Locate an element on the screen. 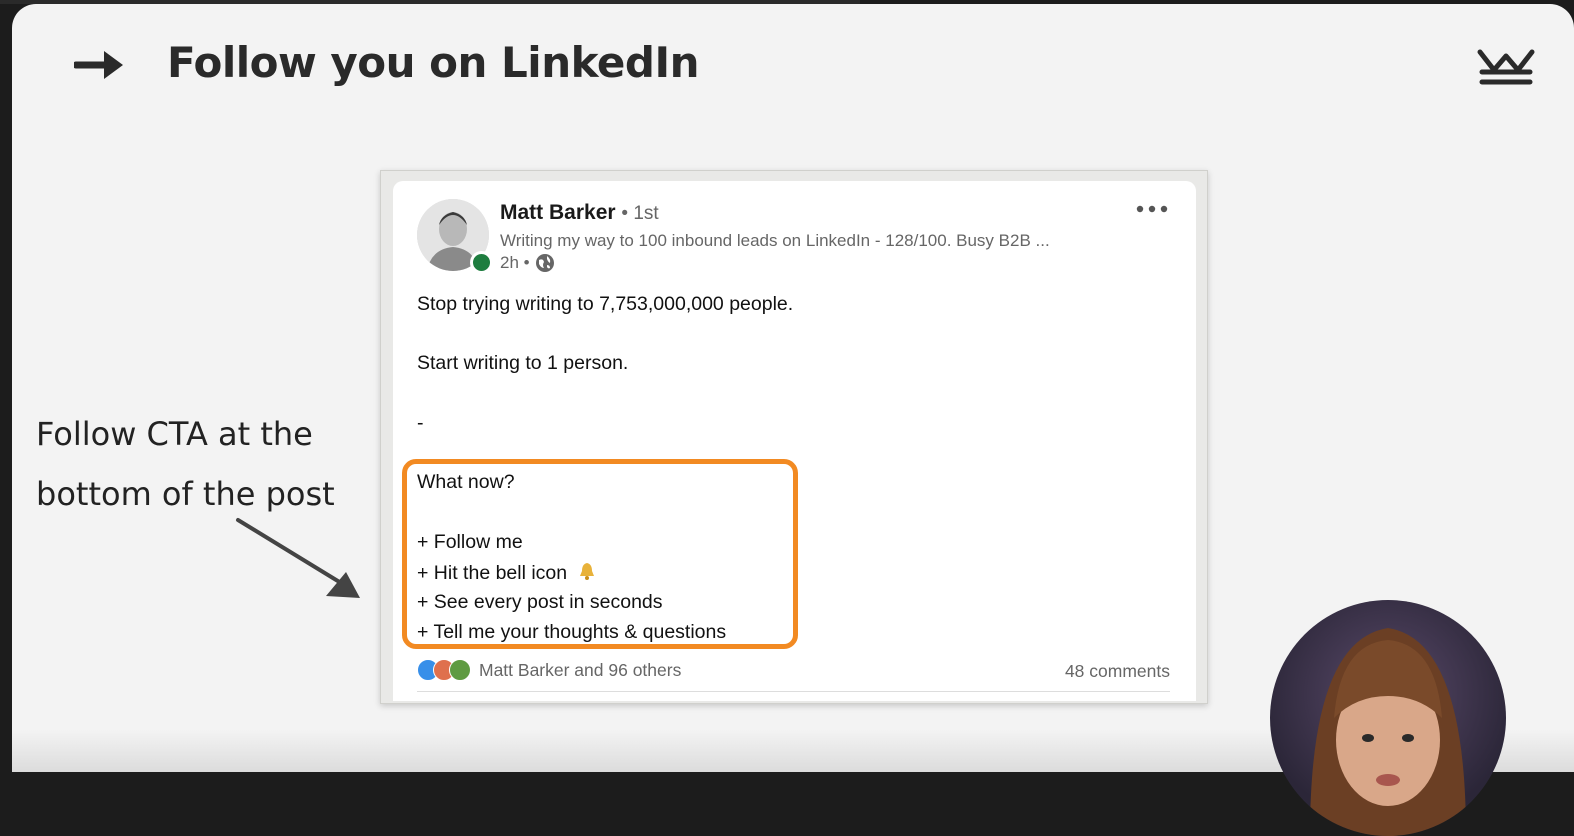 This screenshot has height=836, width=1574. crown-logo-icon is located at coordinates (1506, 67).